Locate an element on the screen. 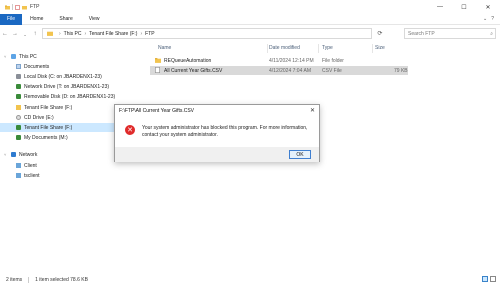 Image resolution: width=500 pixels, height=285 pixels. sidebar-item-local-disk: Local Disk (C: on JBARDENX1-23) is located at coordinates (59, 76).